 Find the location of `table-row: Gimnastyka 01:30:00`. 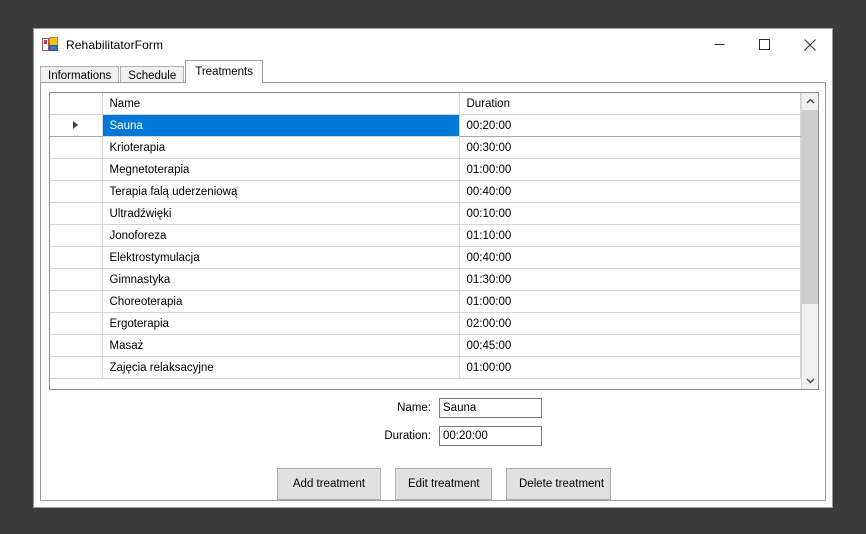

table-row: Gimnastyka 01:30:00 is located at coordinates (425, 279).